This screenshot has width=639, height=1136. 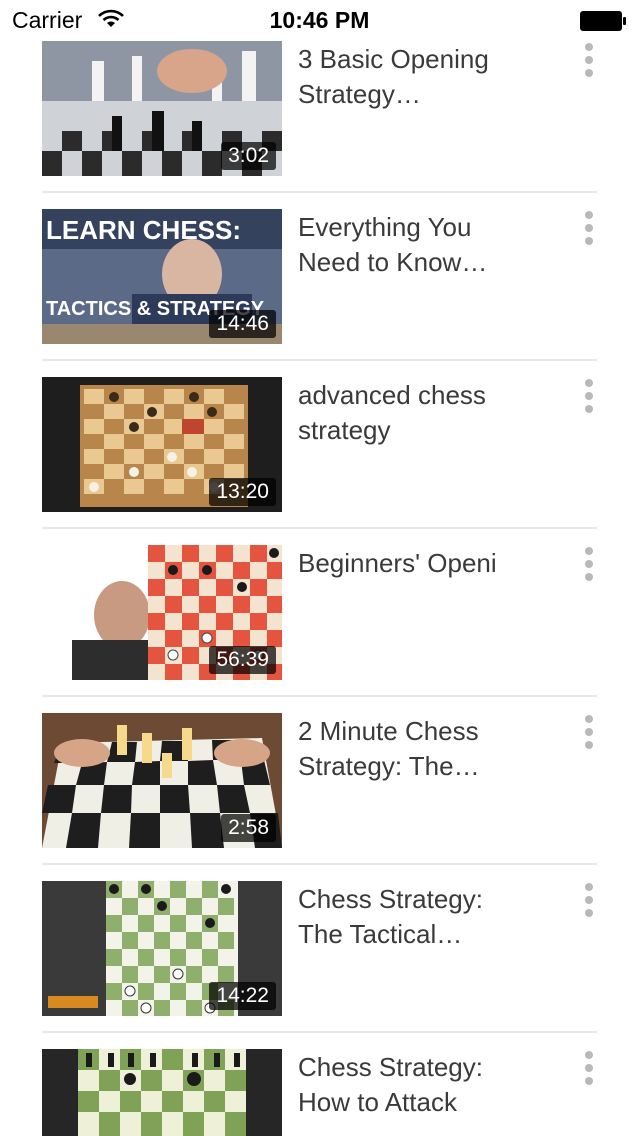 What do you see at coordinates (385, 227) in the screenshot?
I see `video-title-line: Everything You` at bounding box center [385, 227].